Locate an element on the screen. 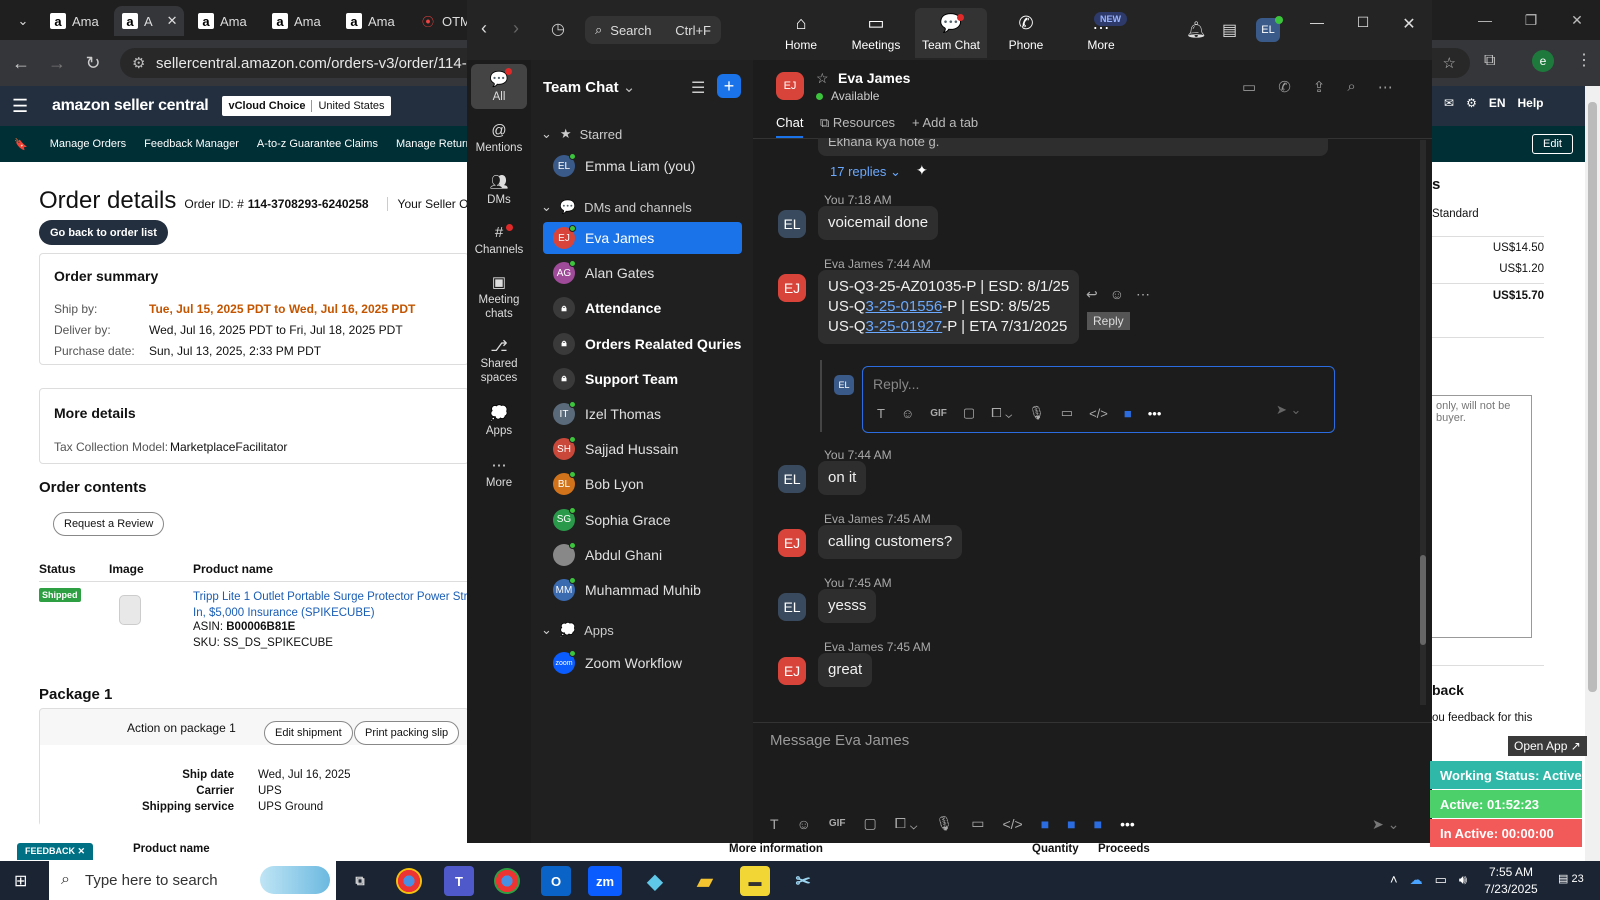 The height and width of the screenshot is (900, 1600). remote-desktop-icon: ◆ is located at coordinates (655, 881).